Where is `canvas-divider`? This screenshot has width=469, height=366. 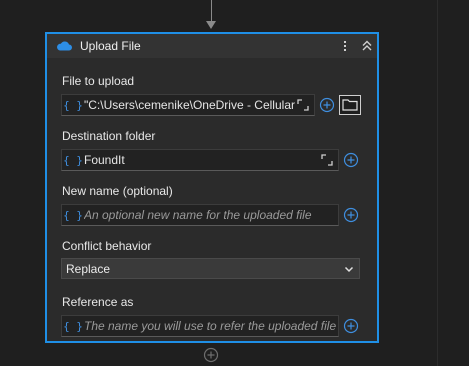
canvas-divider is located at coordinates (437, 183).